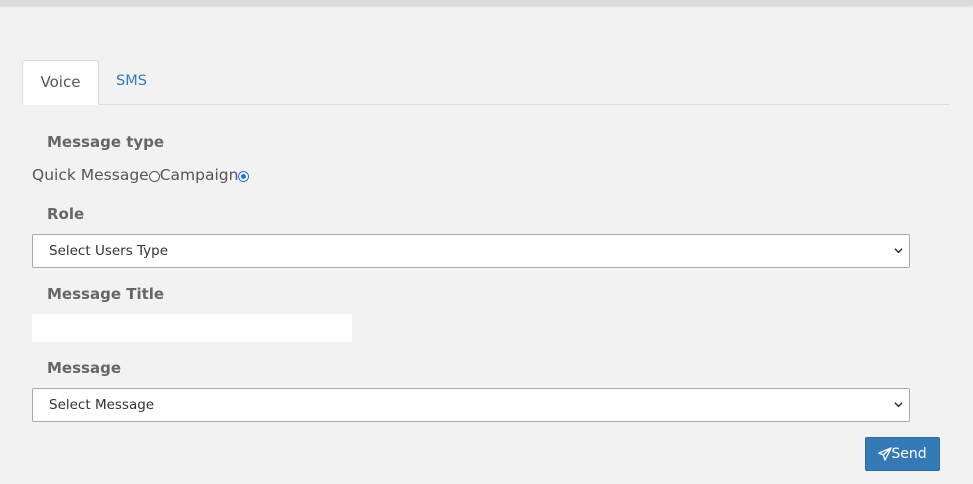 Image resolution: width=973 pixels, height=484 pixels. Describe the element at coordinates (199, 175) in the screenshot. I see `campaign-label: Campaign` at that location.